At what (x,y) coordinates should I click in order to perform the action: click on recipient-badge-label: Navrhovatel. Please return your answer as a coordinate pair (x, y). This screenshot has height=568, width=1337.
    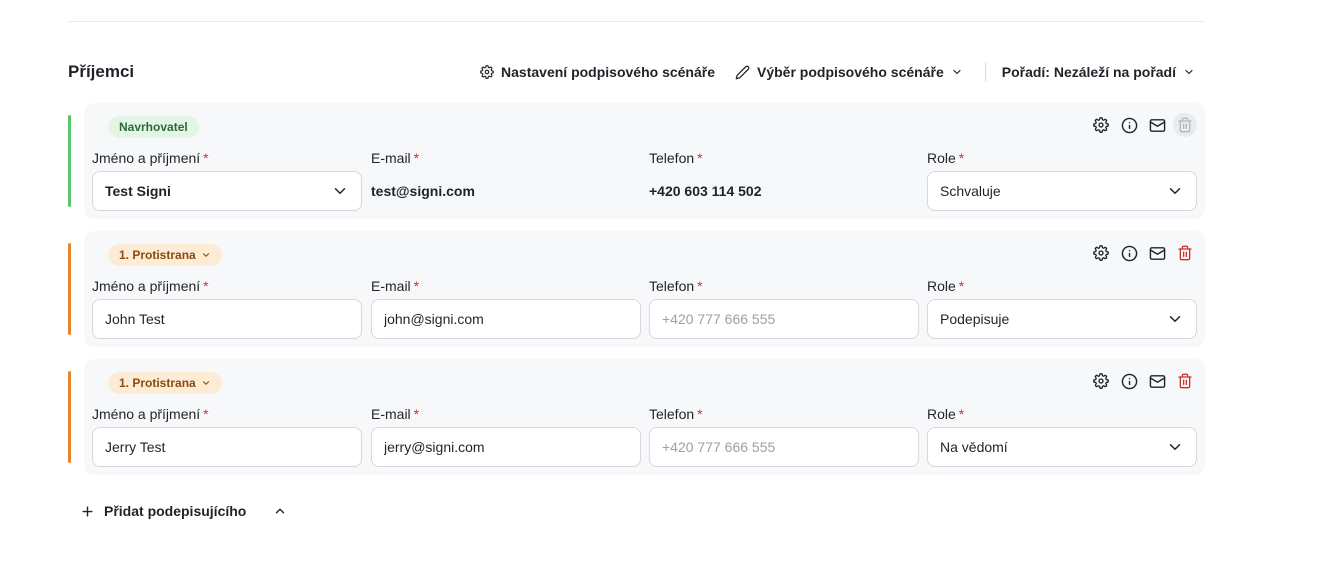
    Looking at the image, I should click on (153, 127).